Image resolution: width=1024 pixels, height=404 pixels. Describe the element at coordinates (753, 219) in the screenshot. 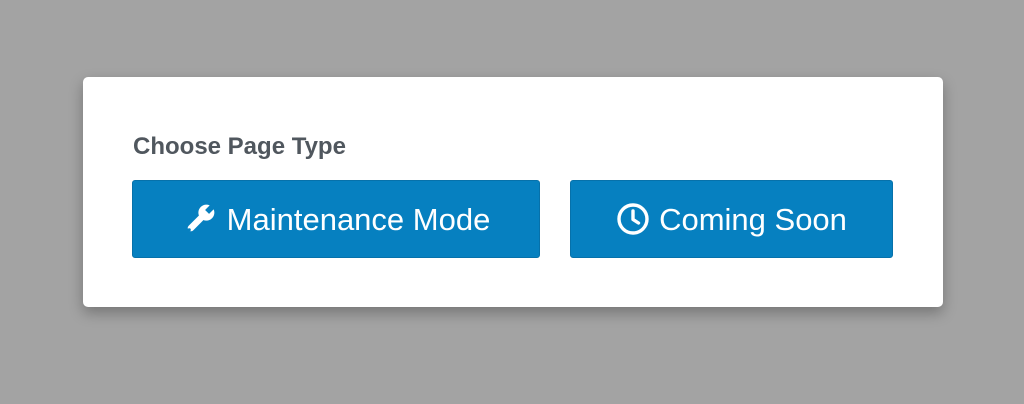

I see `coming-soon-label: Coming Soon` at that location.